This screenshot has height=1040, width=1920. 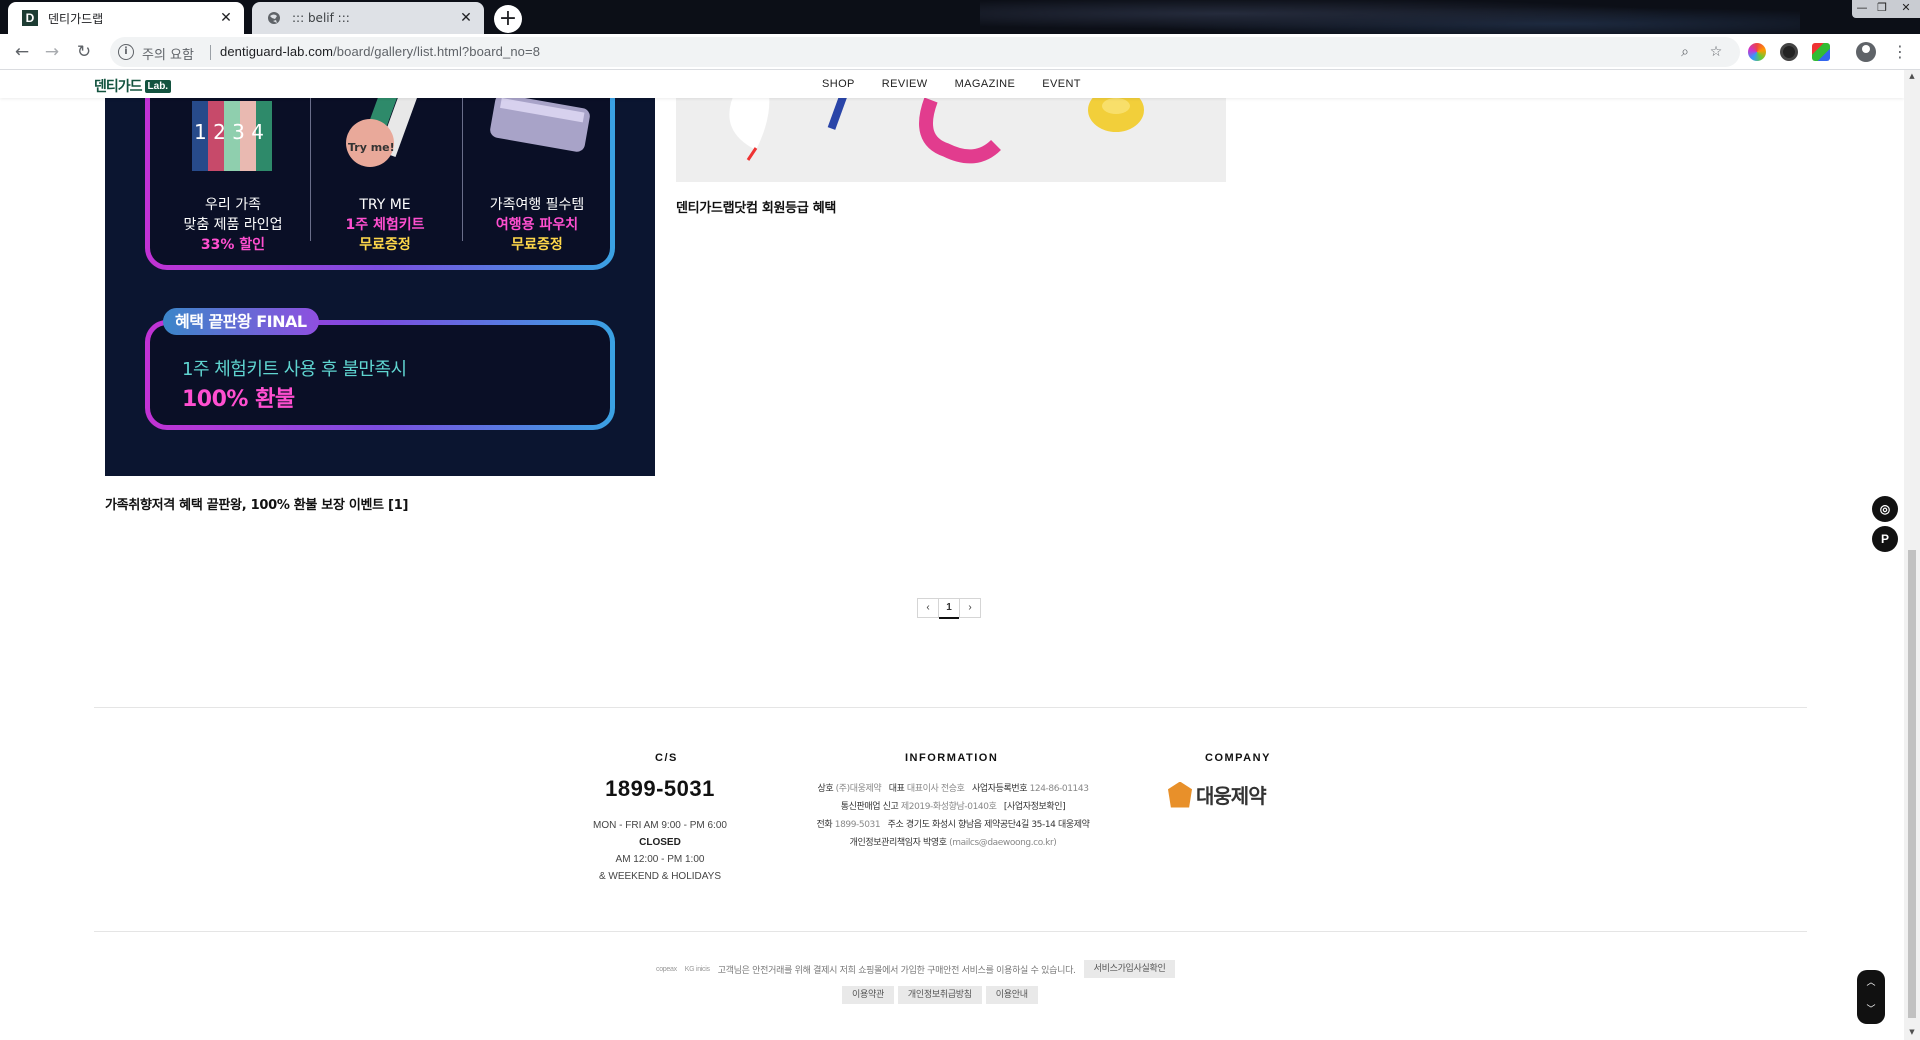 I want to click on p-button: P, so click(x=1885, y=539).